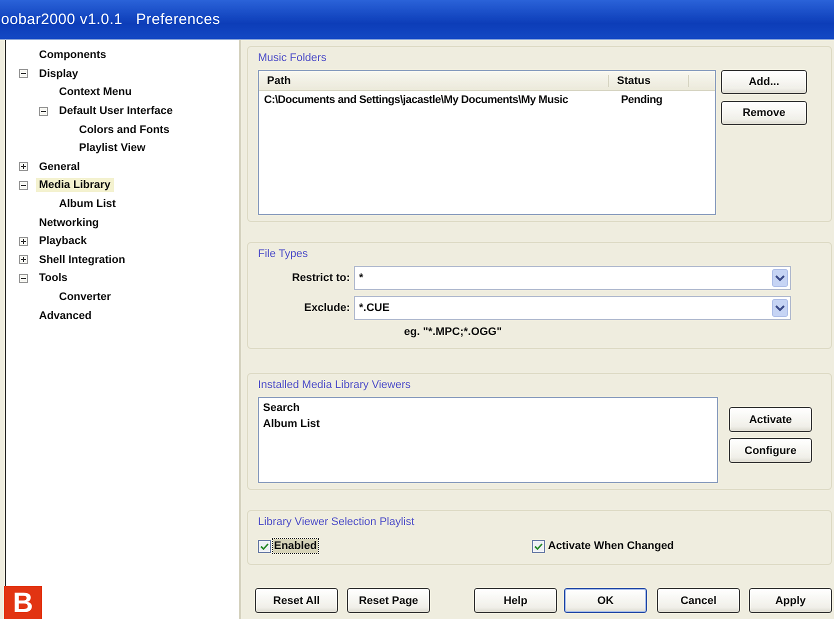 The height and width of the screenshot is (619, 834). What do you see at coordinates (335, 385) in the screenshot?
I see `group-title: Installed Media Library Viewers` at bounding box center [335, 385].